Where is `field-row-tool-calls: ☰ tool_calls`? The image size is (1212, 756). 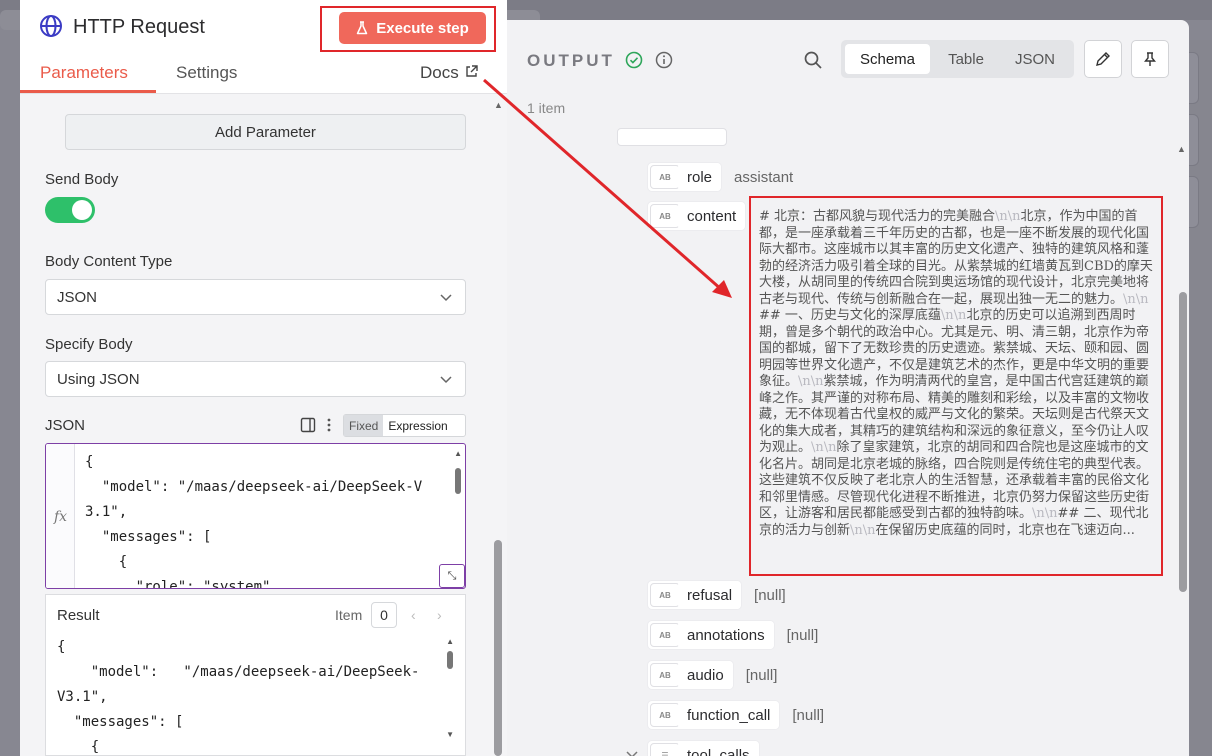
field-row-tool-calls: ☰ tool_calls is located at coordinates (692, 748).